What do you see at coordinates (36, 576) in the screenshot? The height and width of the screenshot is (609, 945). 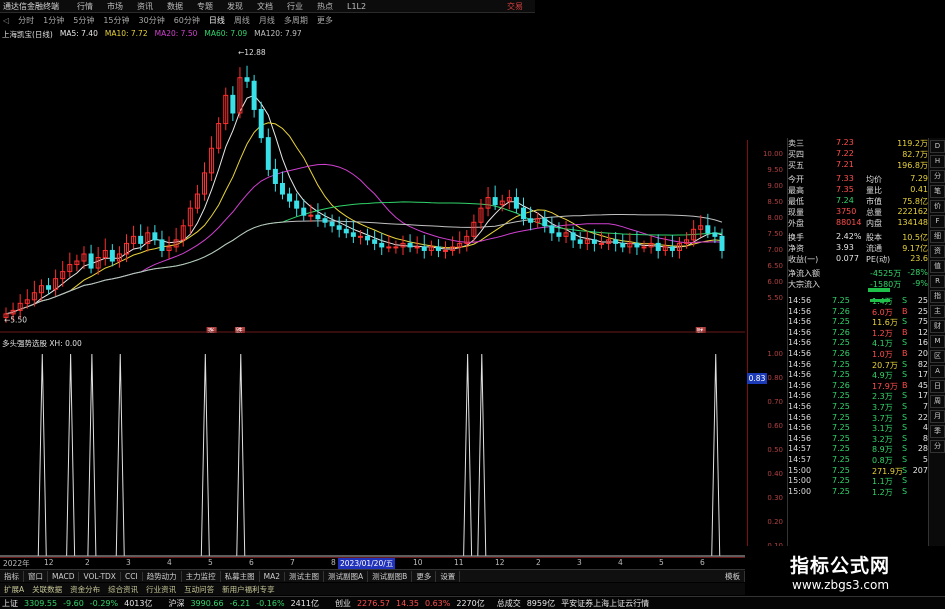 I see `indicator-tab: 窗口` at bounding box center [36, 576].